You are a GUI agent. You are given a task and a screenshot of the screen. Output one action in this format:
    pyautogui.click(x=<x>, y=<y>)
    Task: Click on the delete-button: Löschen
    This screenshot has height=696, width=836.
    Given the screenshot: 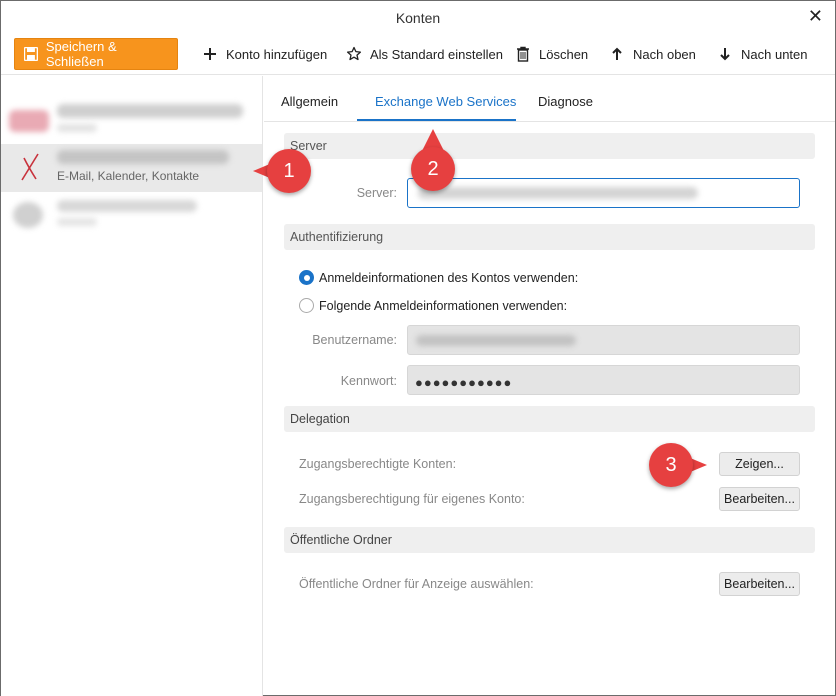 What is the action you would take?
    pyautogui.click(x=551, y=54)
    